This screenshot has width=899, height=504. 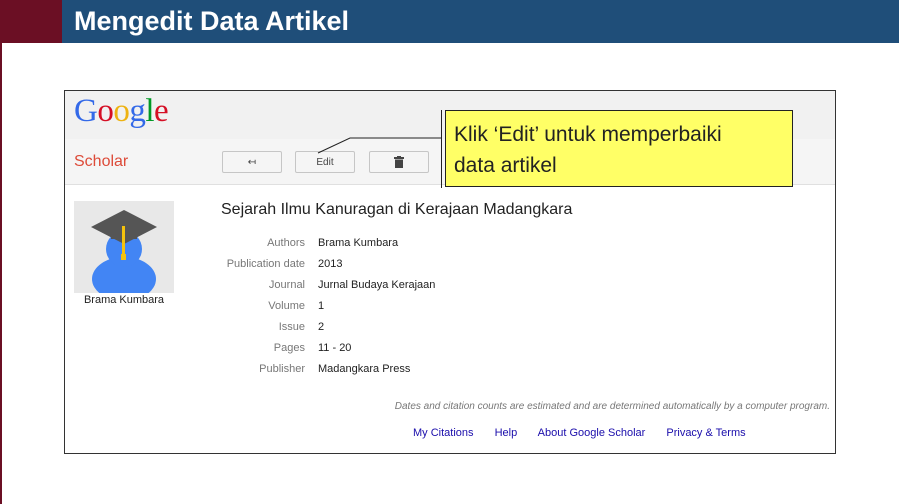 What do you see at coordinates (506, 433) in the screenshot?
I see `footer-link-help: Help` at bounding box center [506, 433].